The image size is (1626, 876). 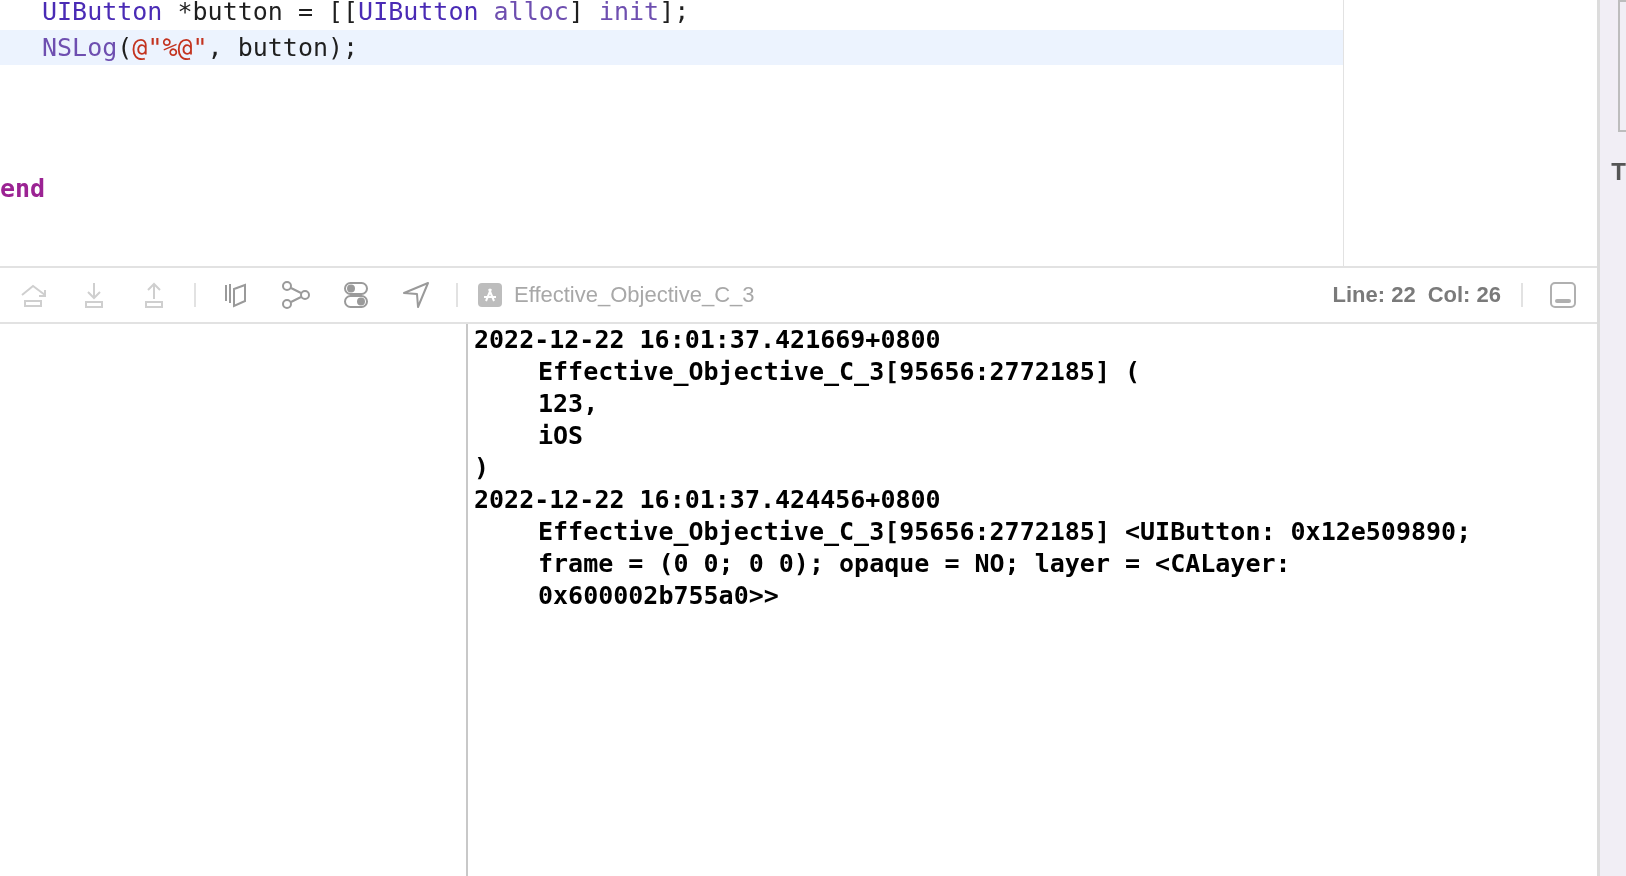 I want to click on console-output-line: Effective_Objective_C_3[95656:2772185] <UIButton: 0x12e509890;, so click(x=1005, y=532).